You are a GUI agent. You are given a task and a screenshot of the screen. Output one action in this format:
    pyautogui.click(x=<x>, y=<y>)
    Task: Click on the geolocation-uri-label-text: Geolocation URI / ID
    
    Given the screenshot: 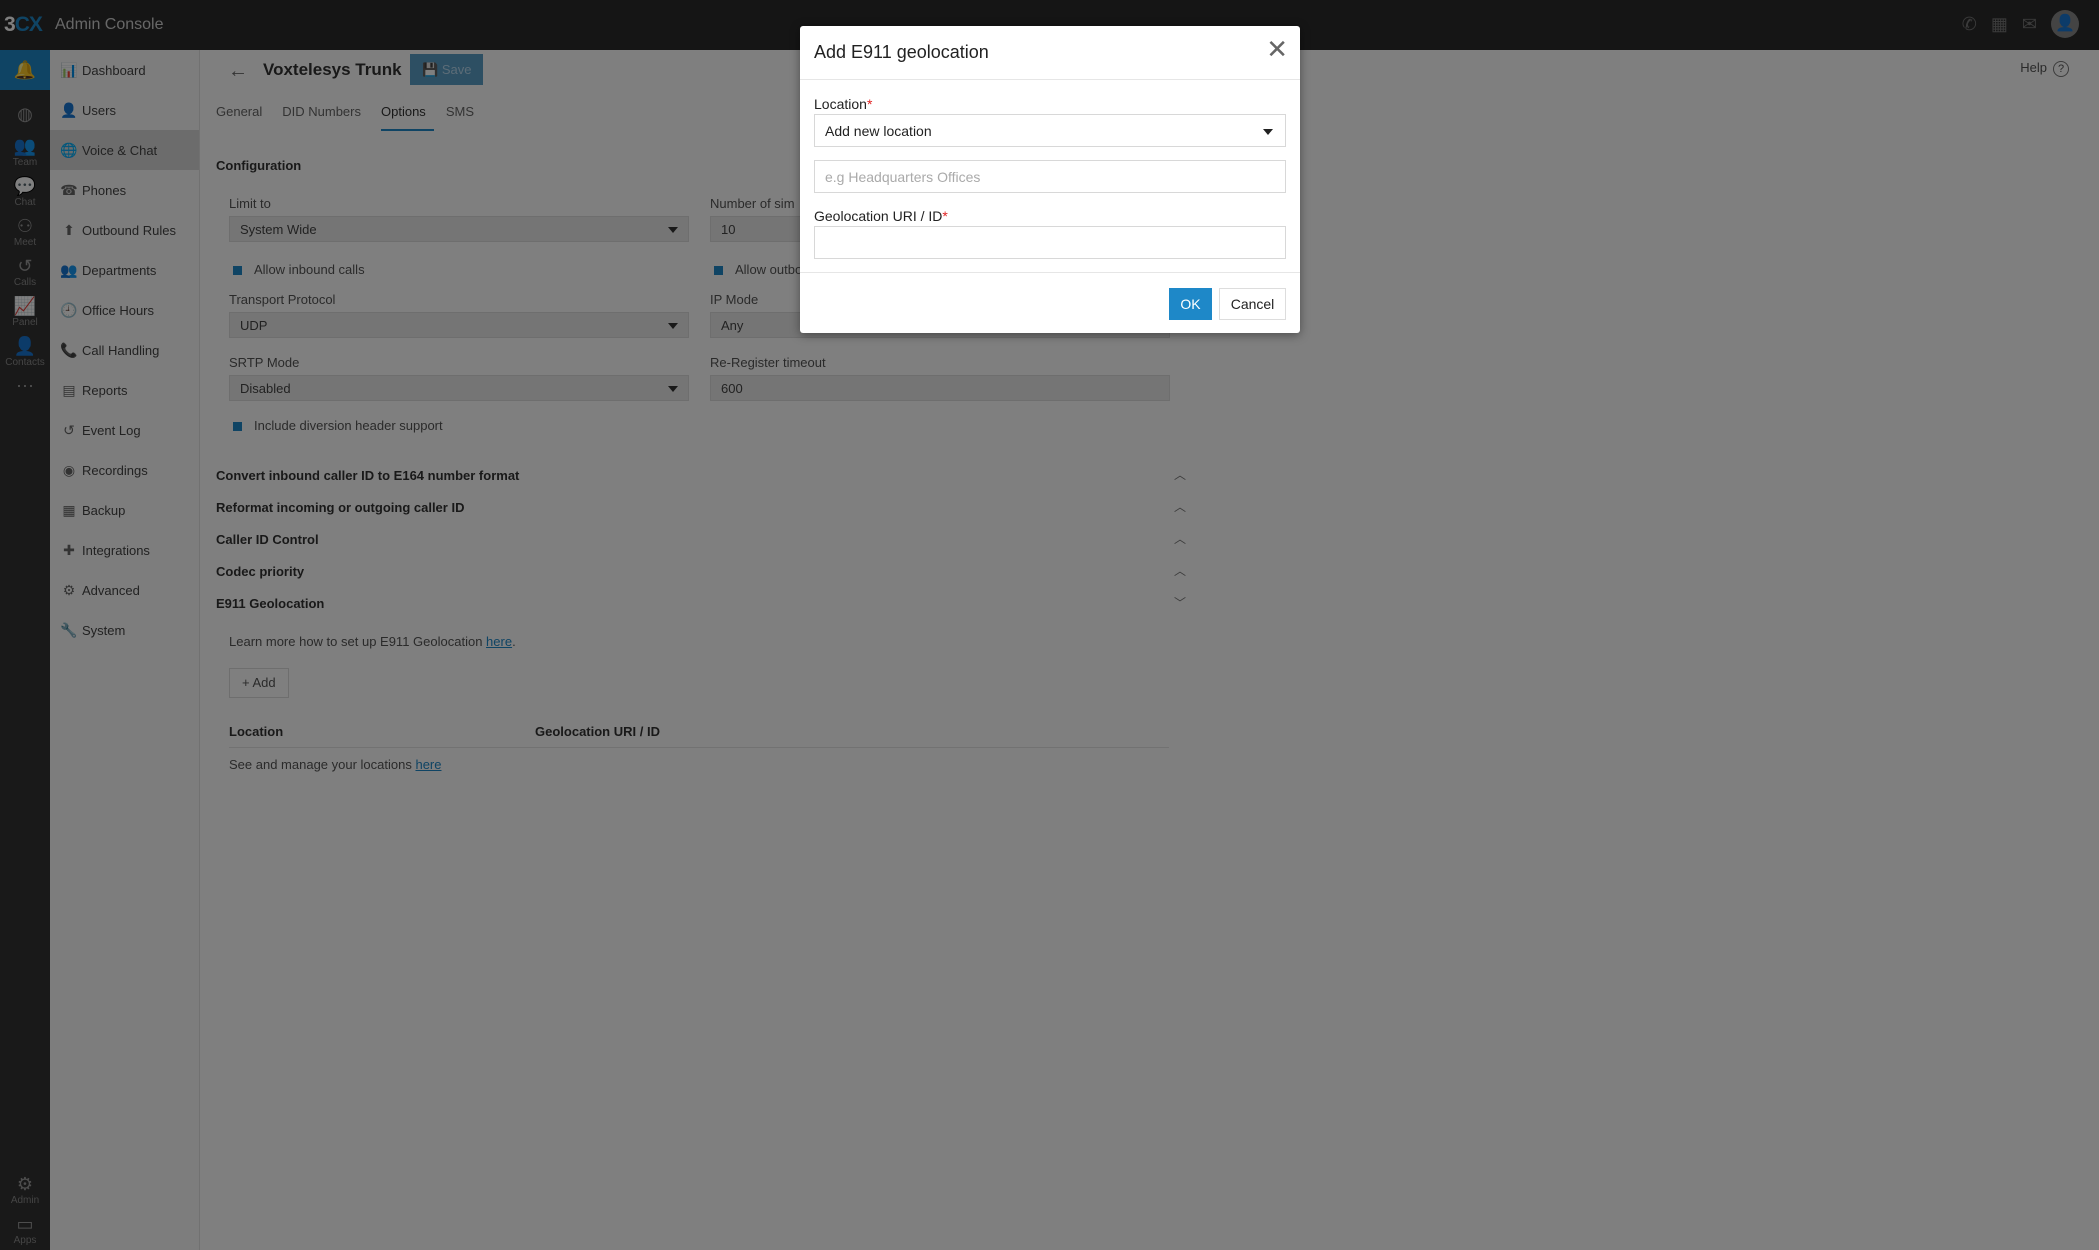 What is the action you would take?
    pyautogui.click(x=878, y=216)
    